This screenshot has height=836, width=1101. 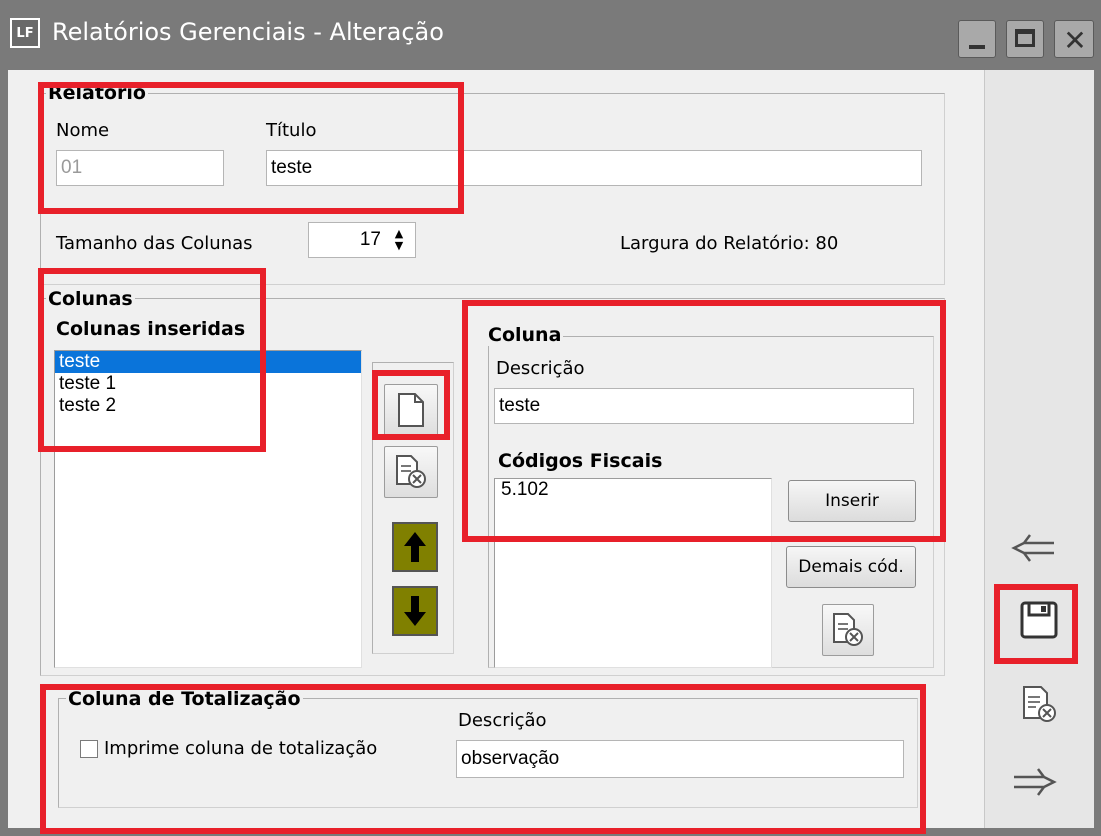 I want to click on delete-column-button, so click(x=411, y=472).